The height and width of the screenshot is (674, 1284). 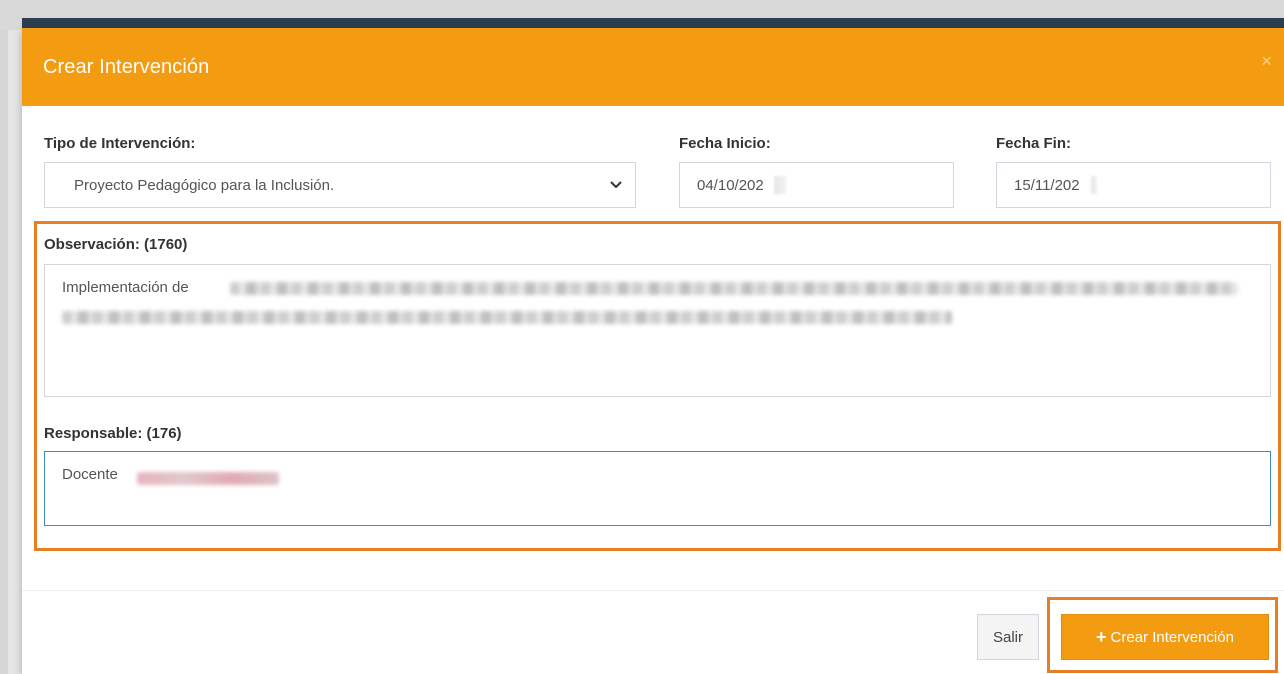 What do you see at coordinates (113, 433) in the screenshot?
I see `responsable-label: Responsable: (176)` at bounding box center [113, 433].